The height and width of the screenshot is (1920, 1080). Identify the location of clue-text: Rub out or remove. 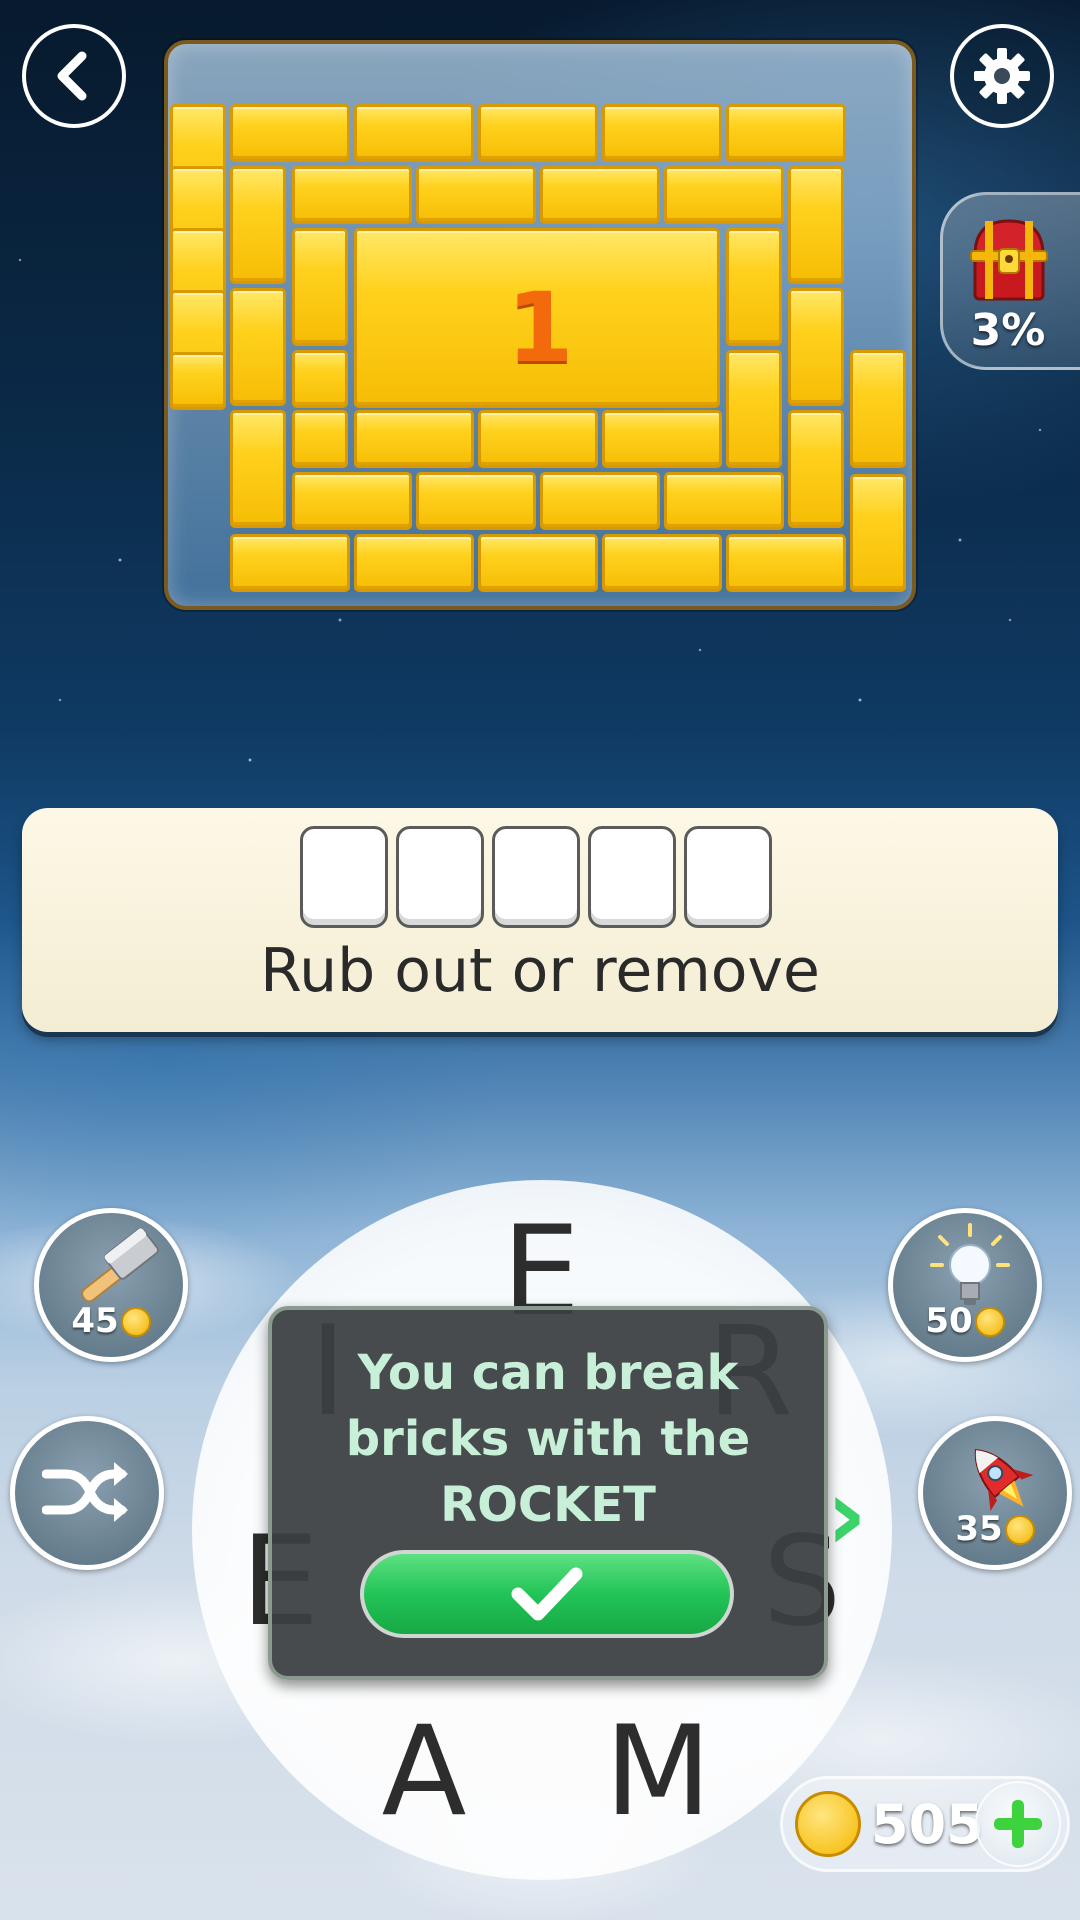
(540, 971).